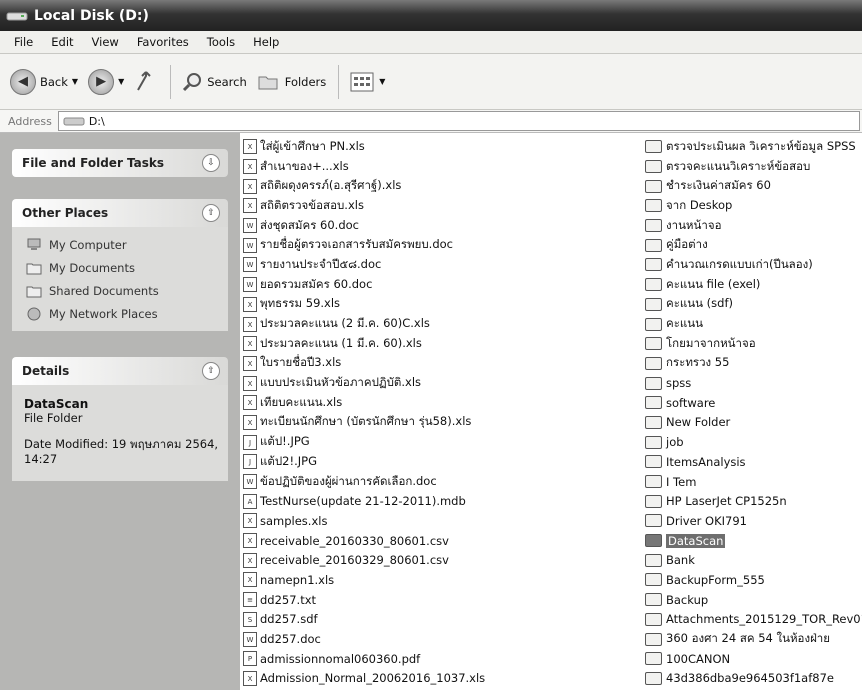 This screenshot has width=862, height=690. I want to click on folder-item: โกยมาจากหน้าจอ, so click(753, 344).